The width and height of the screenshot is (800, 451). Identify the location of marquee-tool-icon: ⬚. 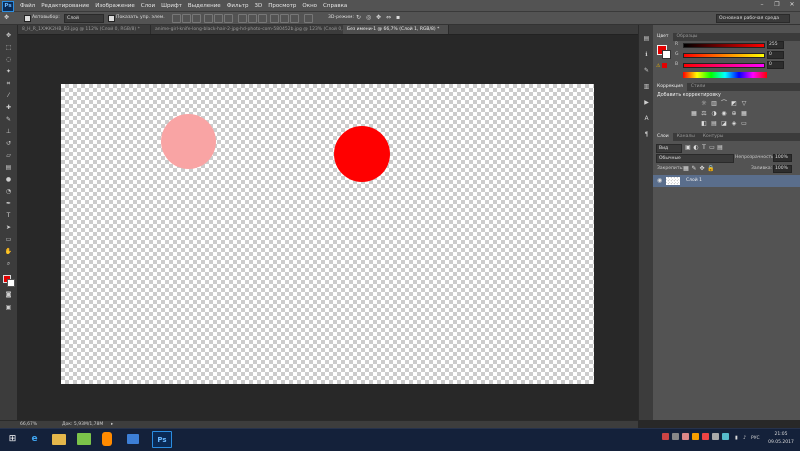
(8, 47).